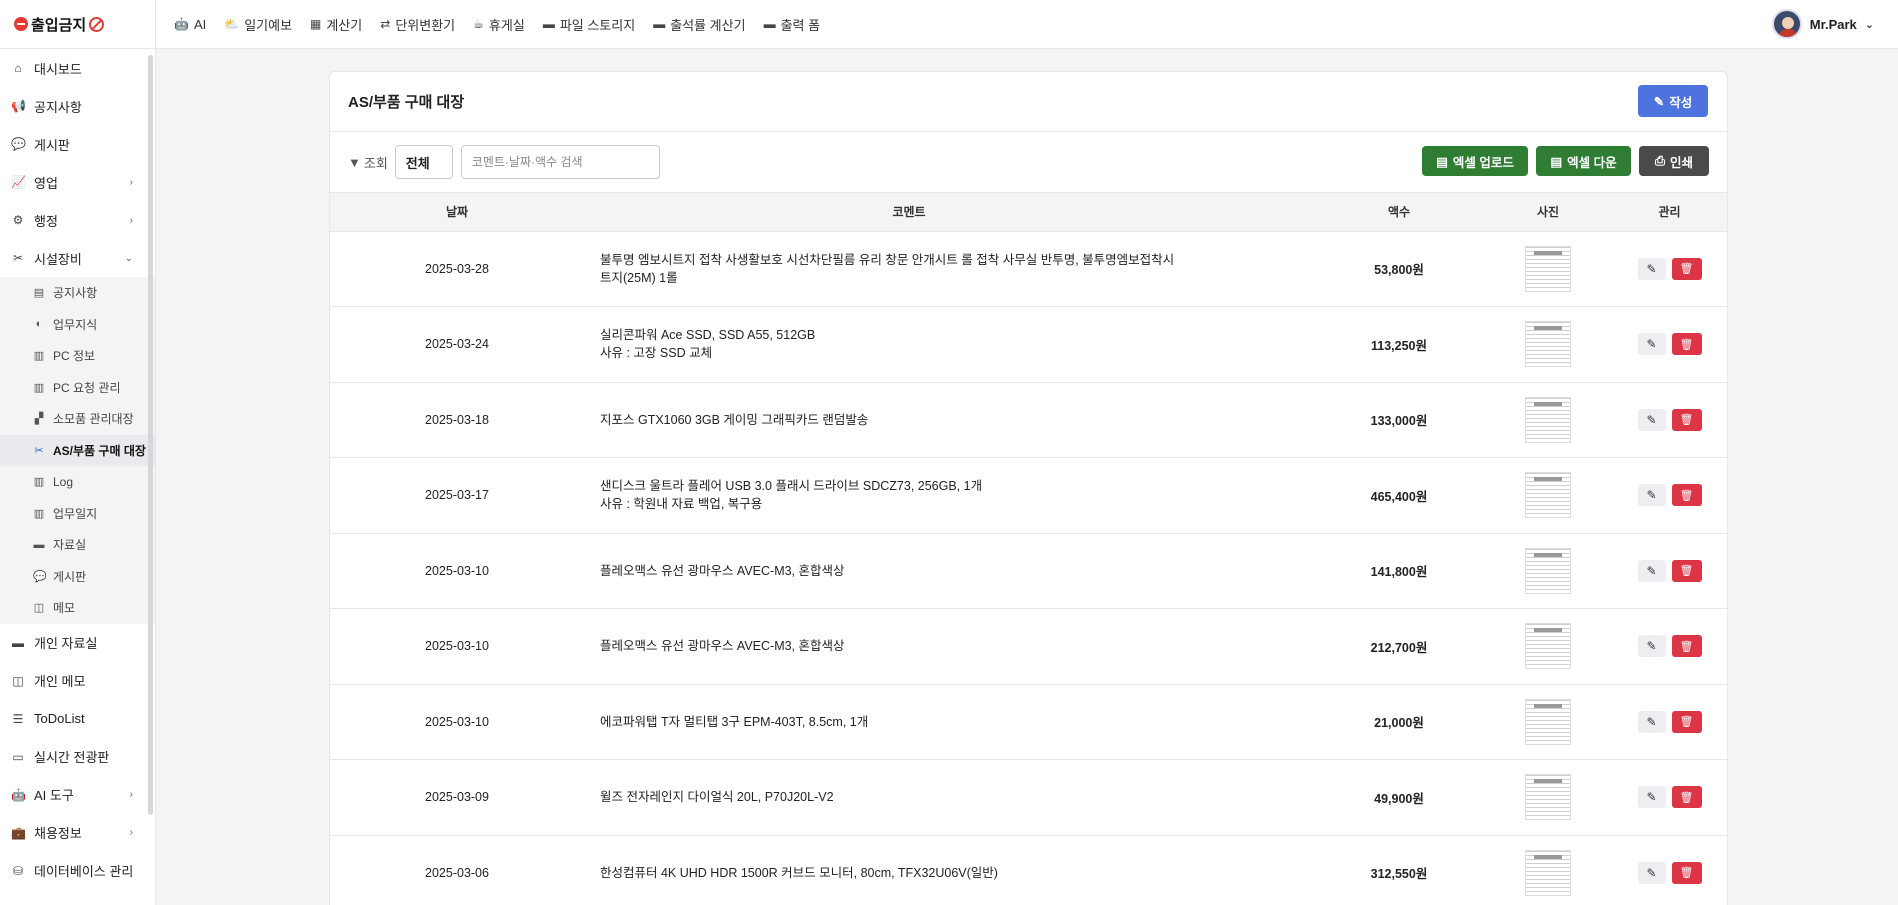 The width and height of the screenshot is (1898, 905). I want to click on sidebar-item-3: 📈 영업 ›, so click(77, 182).